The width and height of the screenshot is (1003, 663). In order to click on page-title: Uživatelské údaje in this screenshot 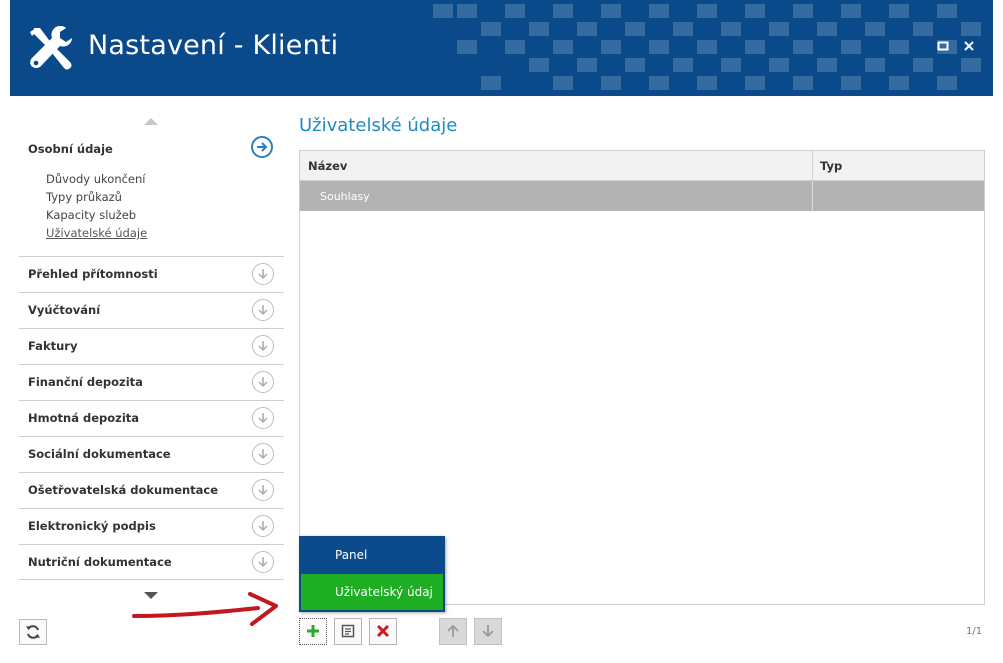, I will do `click(378, 125)`.